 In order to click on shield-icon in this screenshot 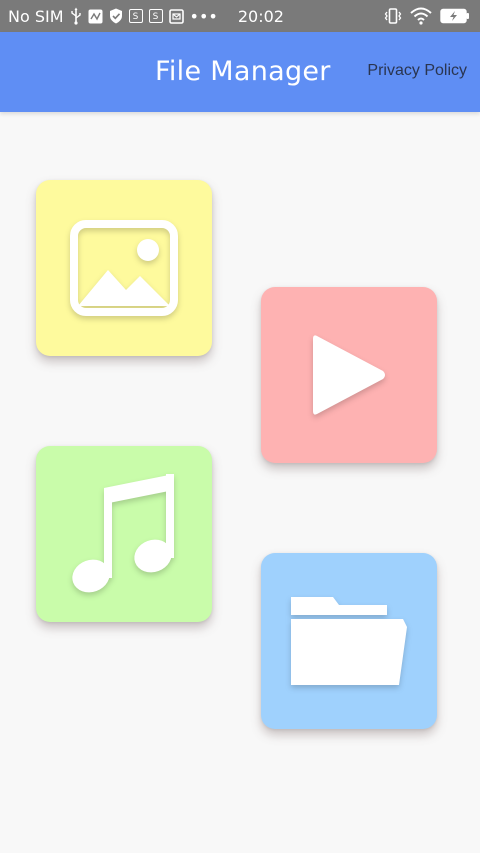, I will do `click(116, 16)`.